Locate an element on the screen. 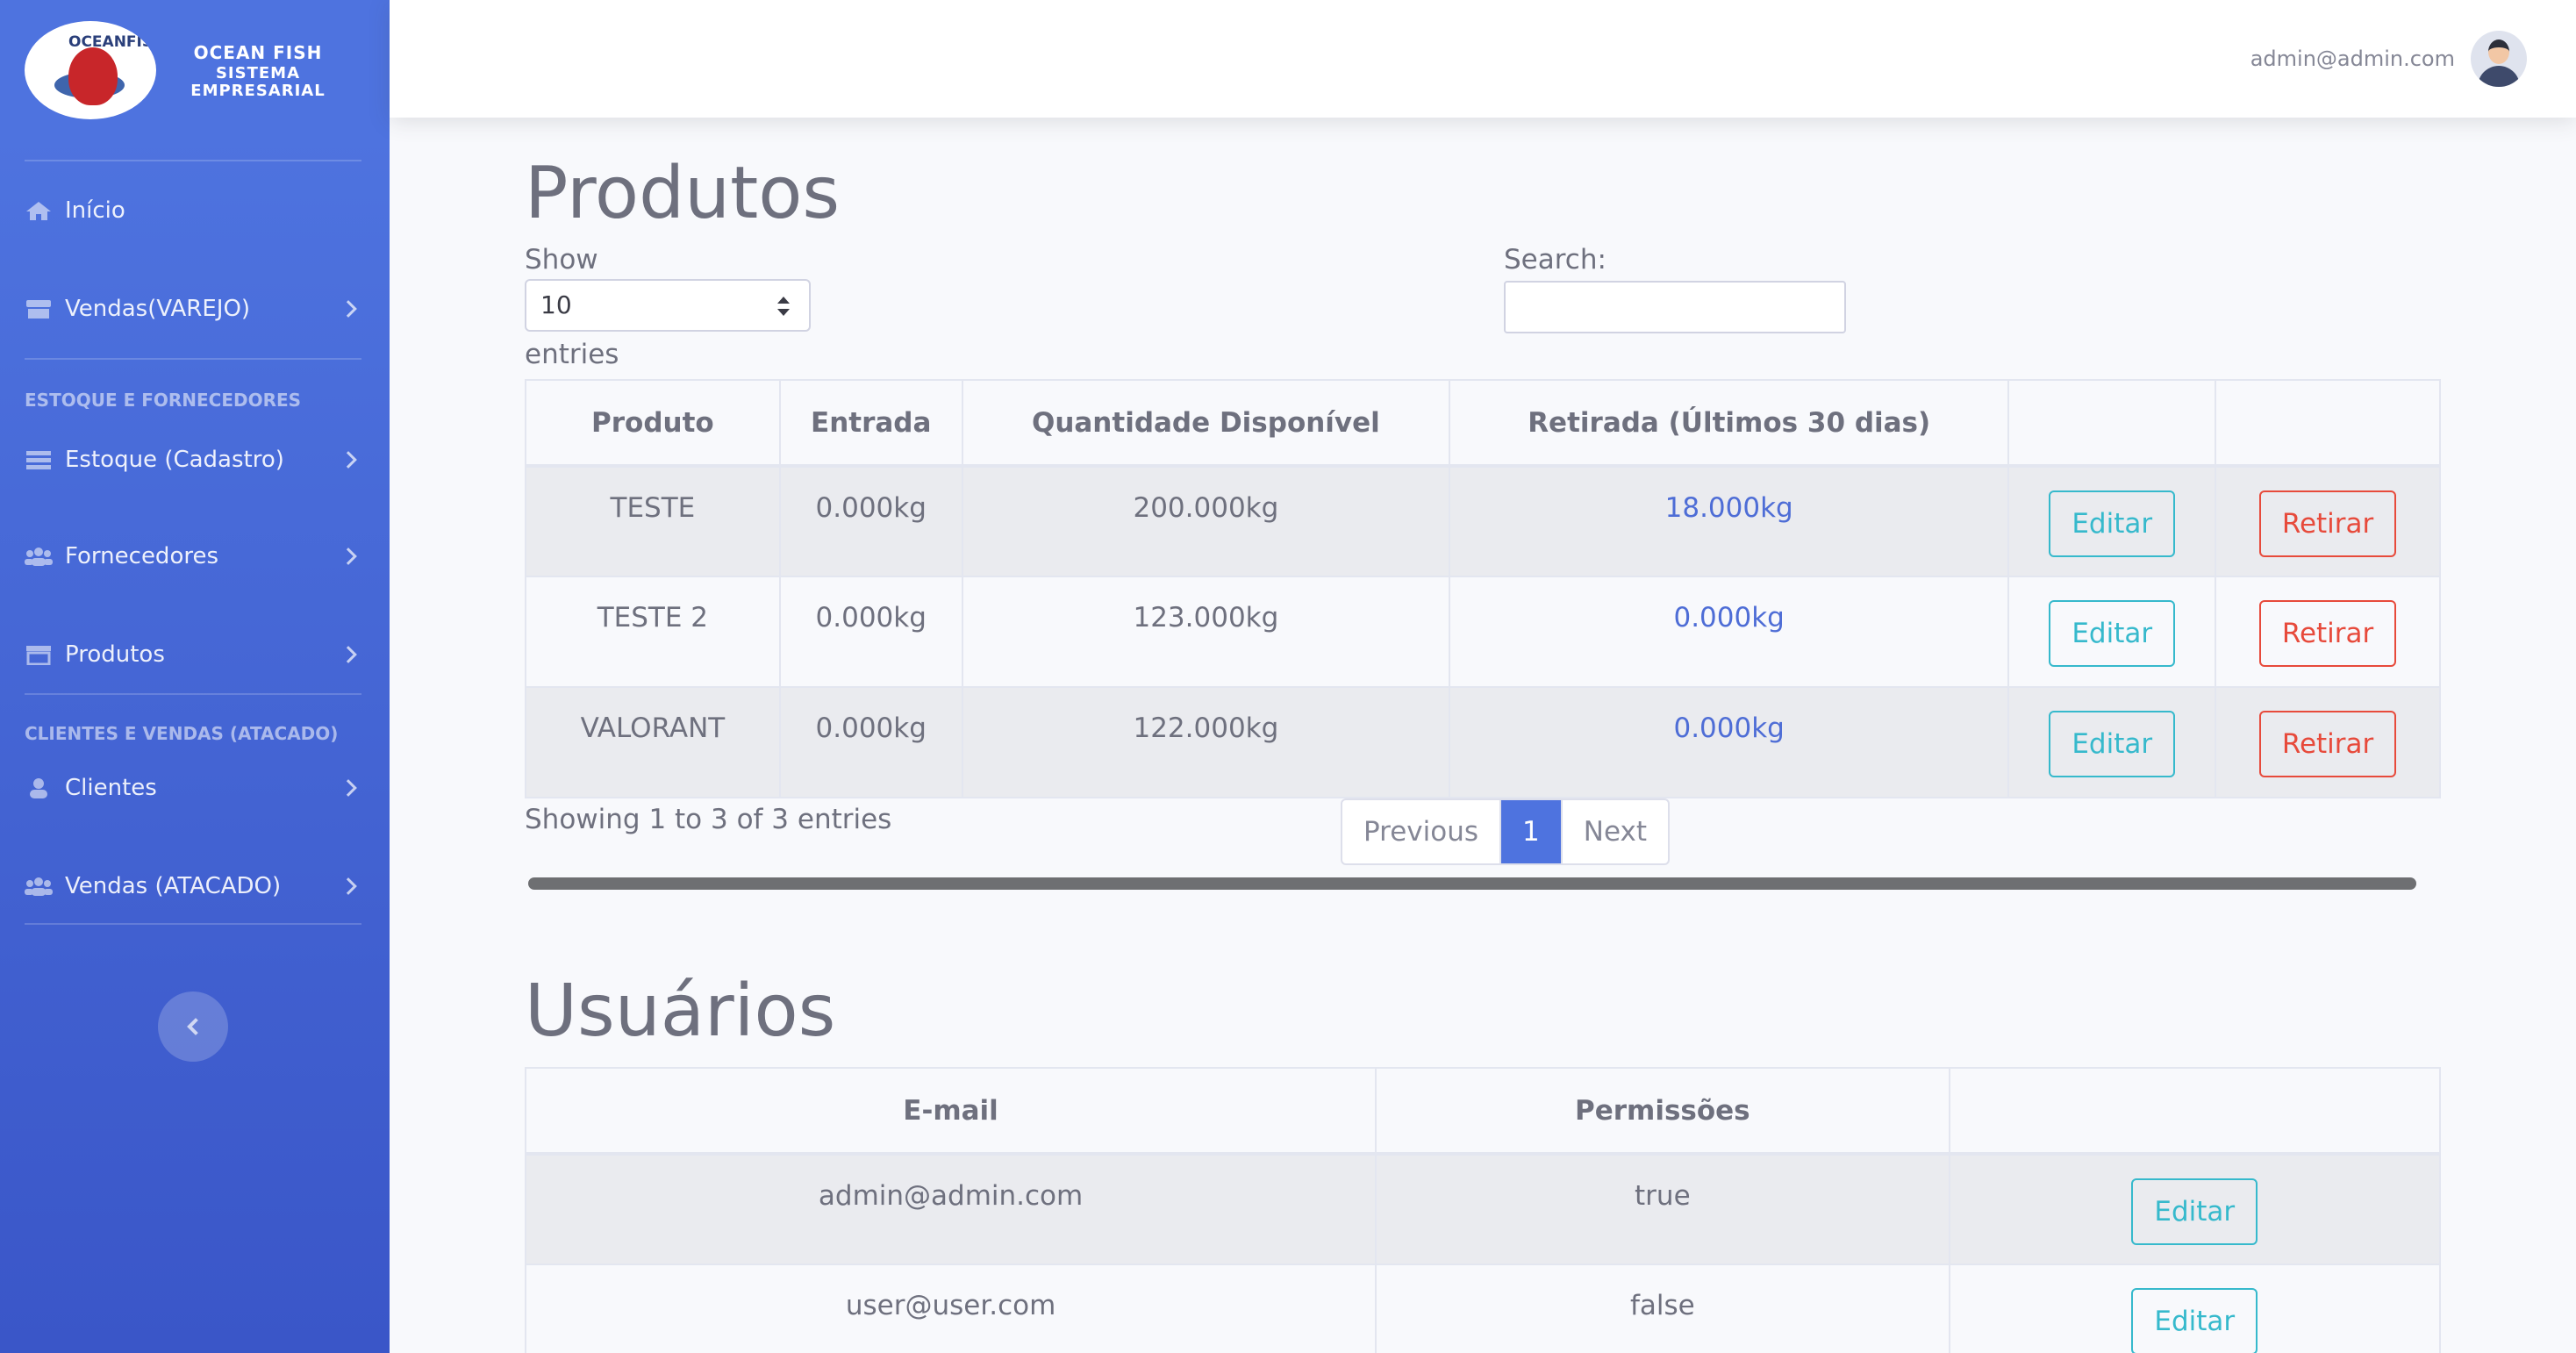 The image size is (2576, 1353). cell-perm: true is located at coordinates (1662, 1209).